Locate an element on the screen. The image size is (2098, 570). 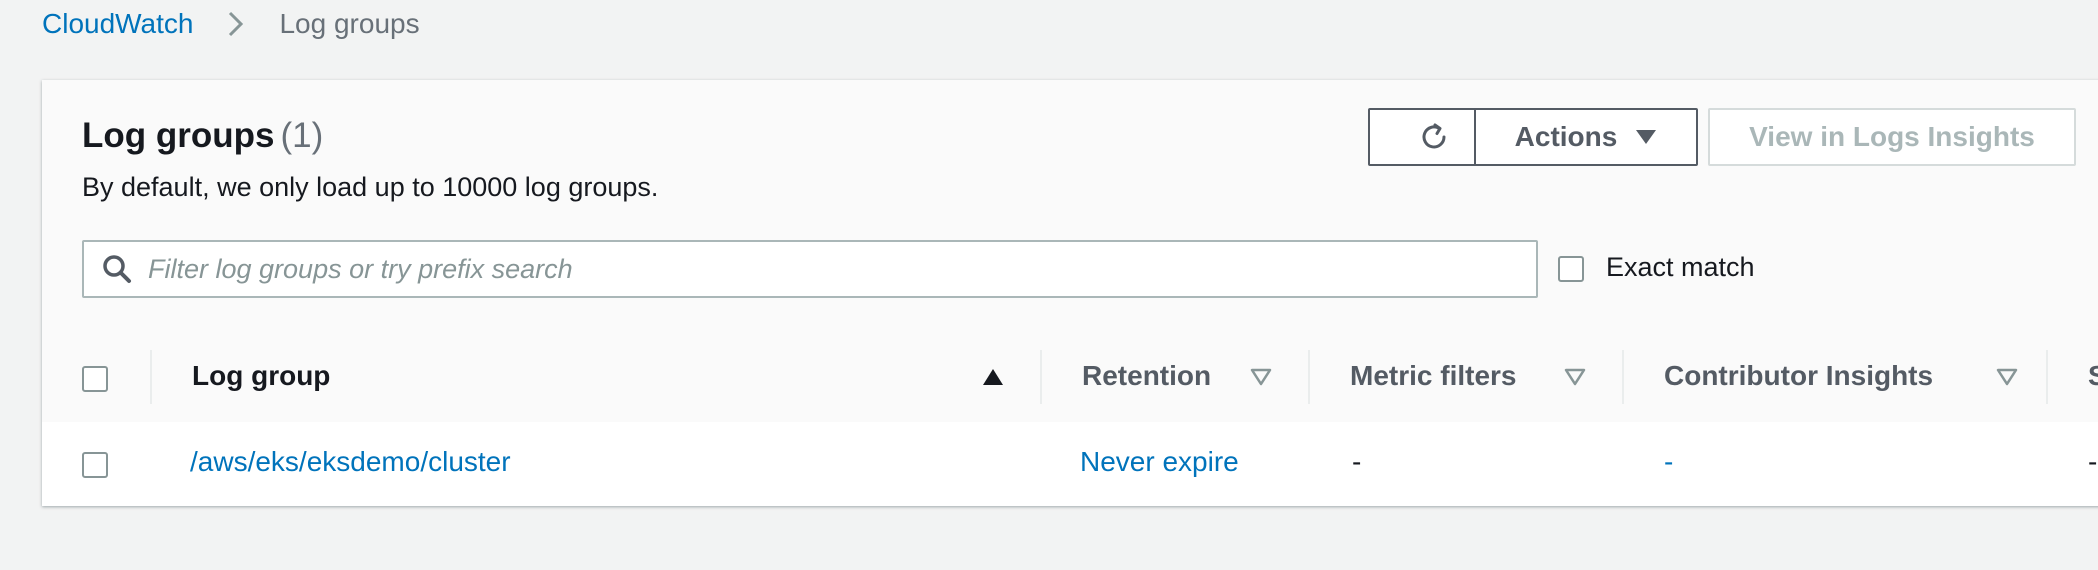
truncated-column-value: - is located at coordinates (2093, 461).